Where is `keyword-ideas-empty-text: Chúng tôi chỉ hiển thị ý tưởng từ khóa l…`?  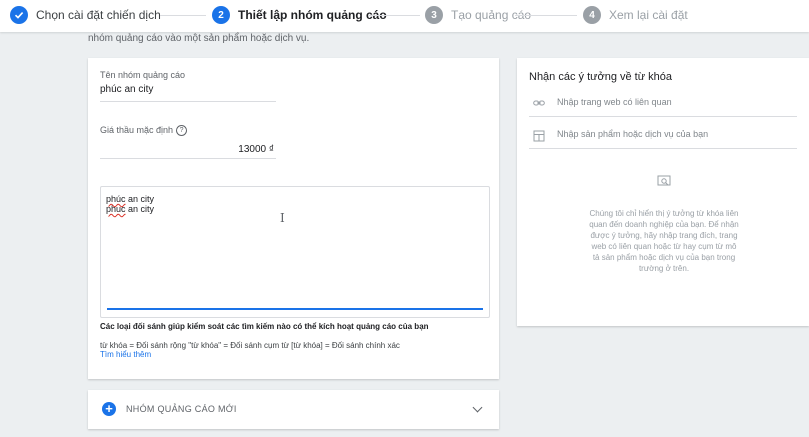
keyword-ideas-empty-text: Chúng tôi chỉ hiển thị ý tưởng từ khóa l… is located at coordinates (664, 241).